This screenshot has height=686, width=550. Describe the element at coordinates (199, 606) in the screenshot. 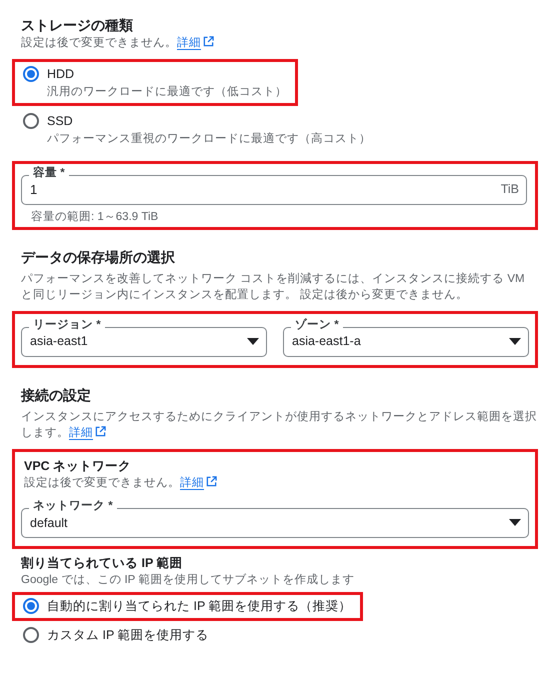

I see `option-label: 自動的に割り当てられた IP 範囲を使用する（推奨）` at that location.